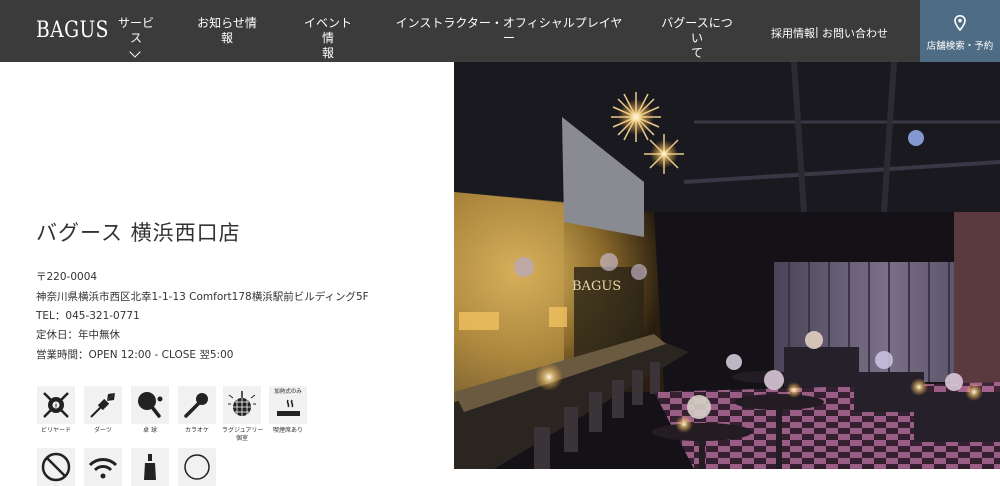 Image resolution: width=1000 pixels, height=486 pixels. I want to click on bagus-wall-sign: BAGUS, so click(596, 286).